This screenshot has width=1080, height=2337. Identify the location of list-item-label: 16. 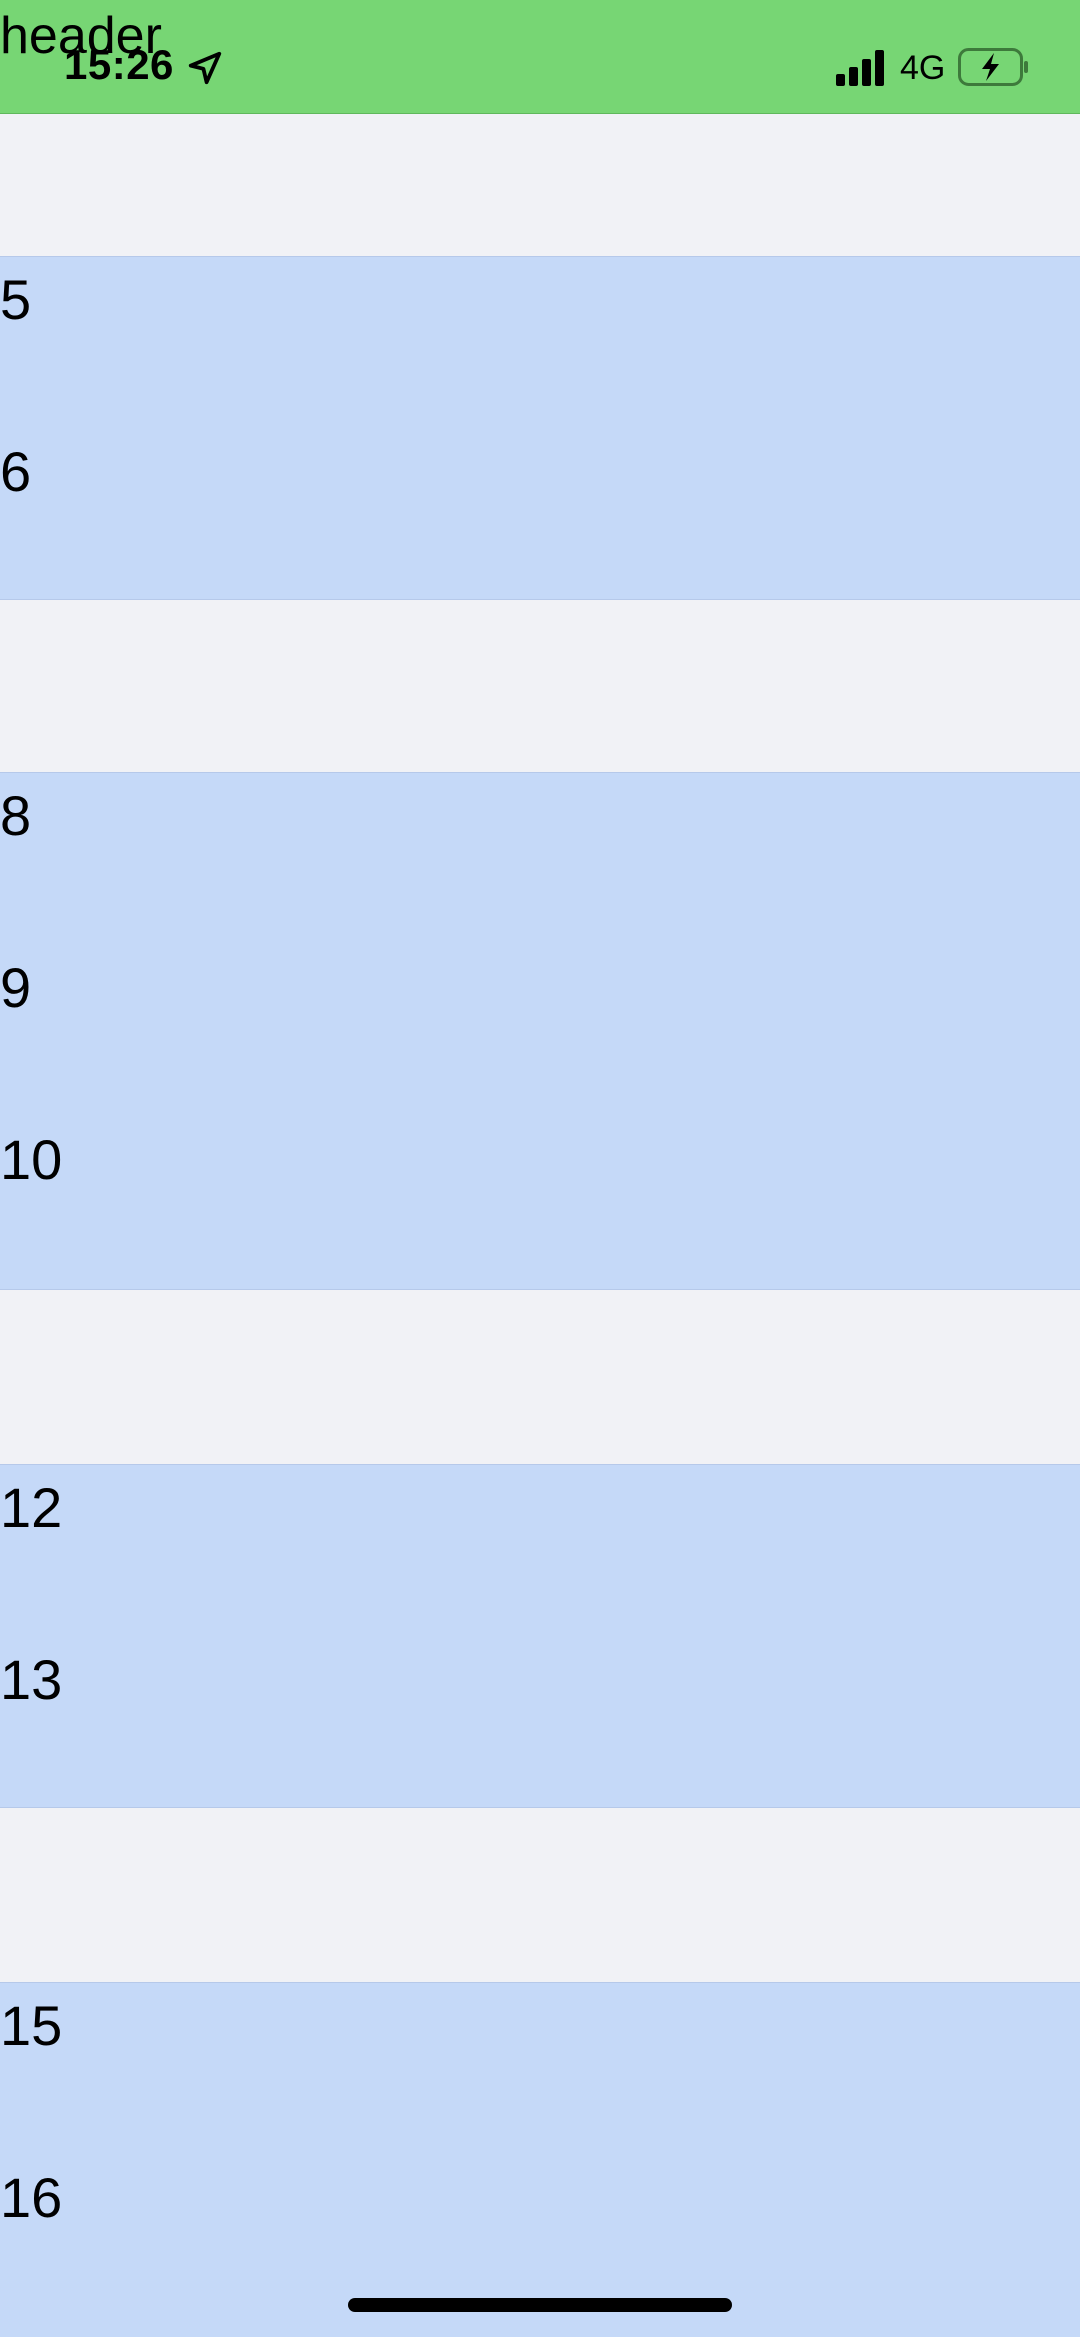
(31, 2197).